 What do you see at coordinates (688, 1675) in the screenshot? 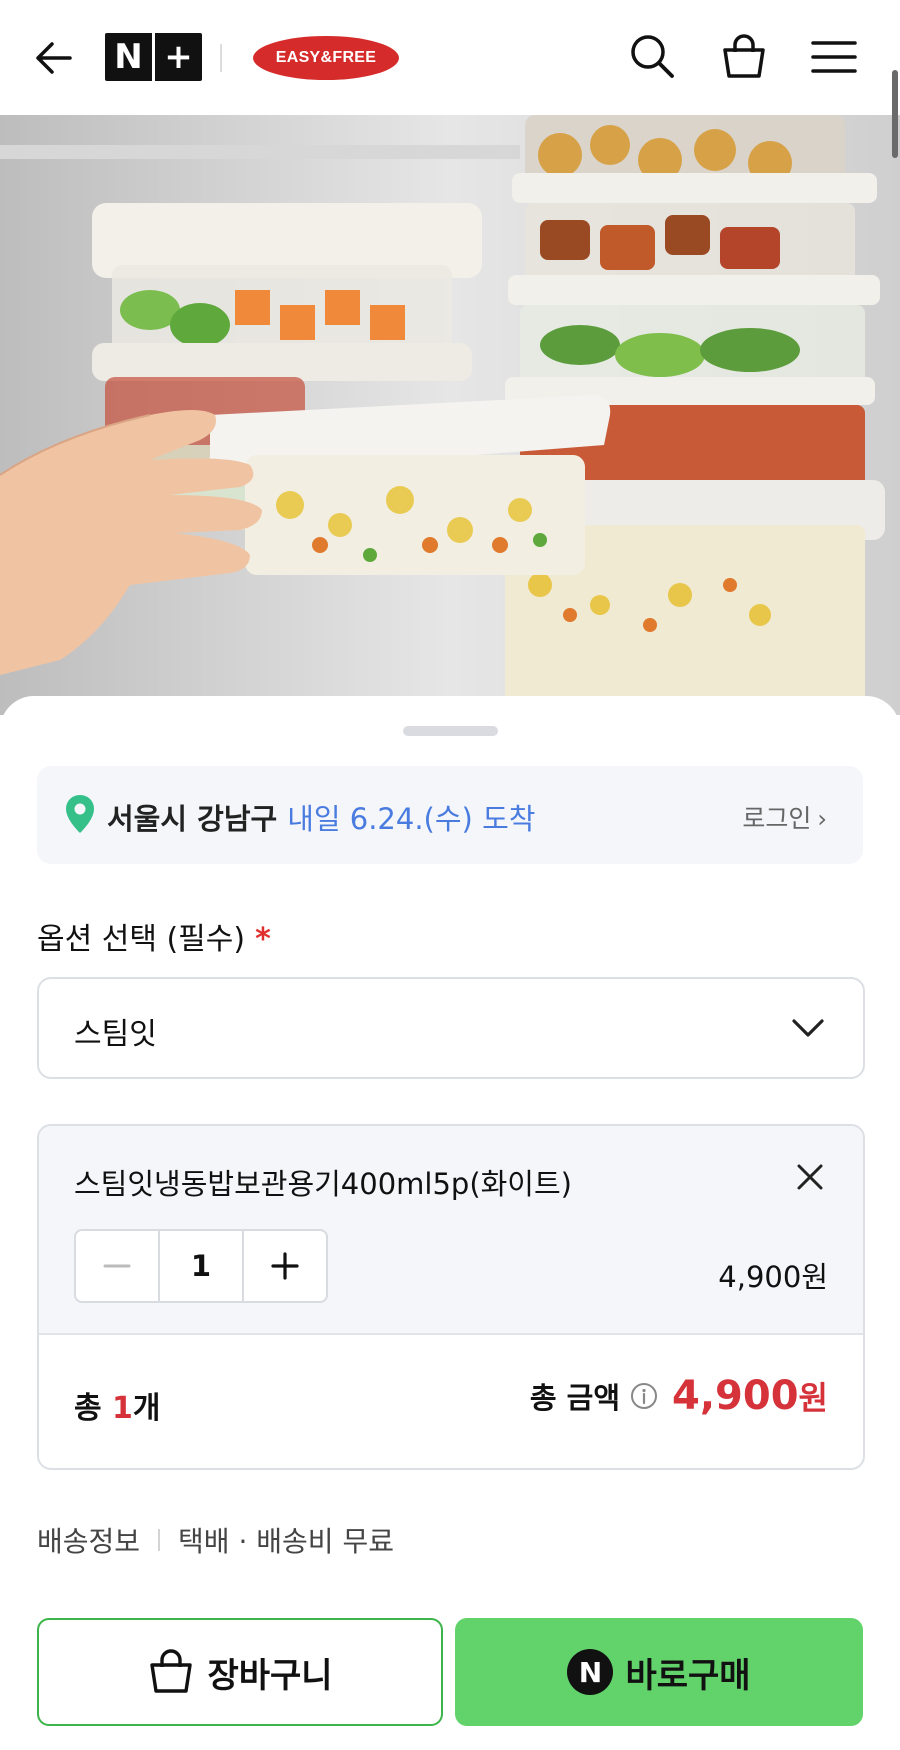
I see `buy-label: 바로구매` at bounding box center [688, 1675].